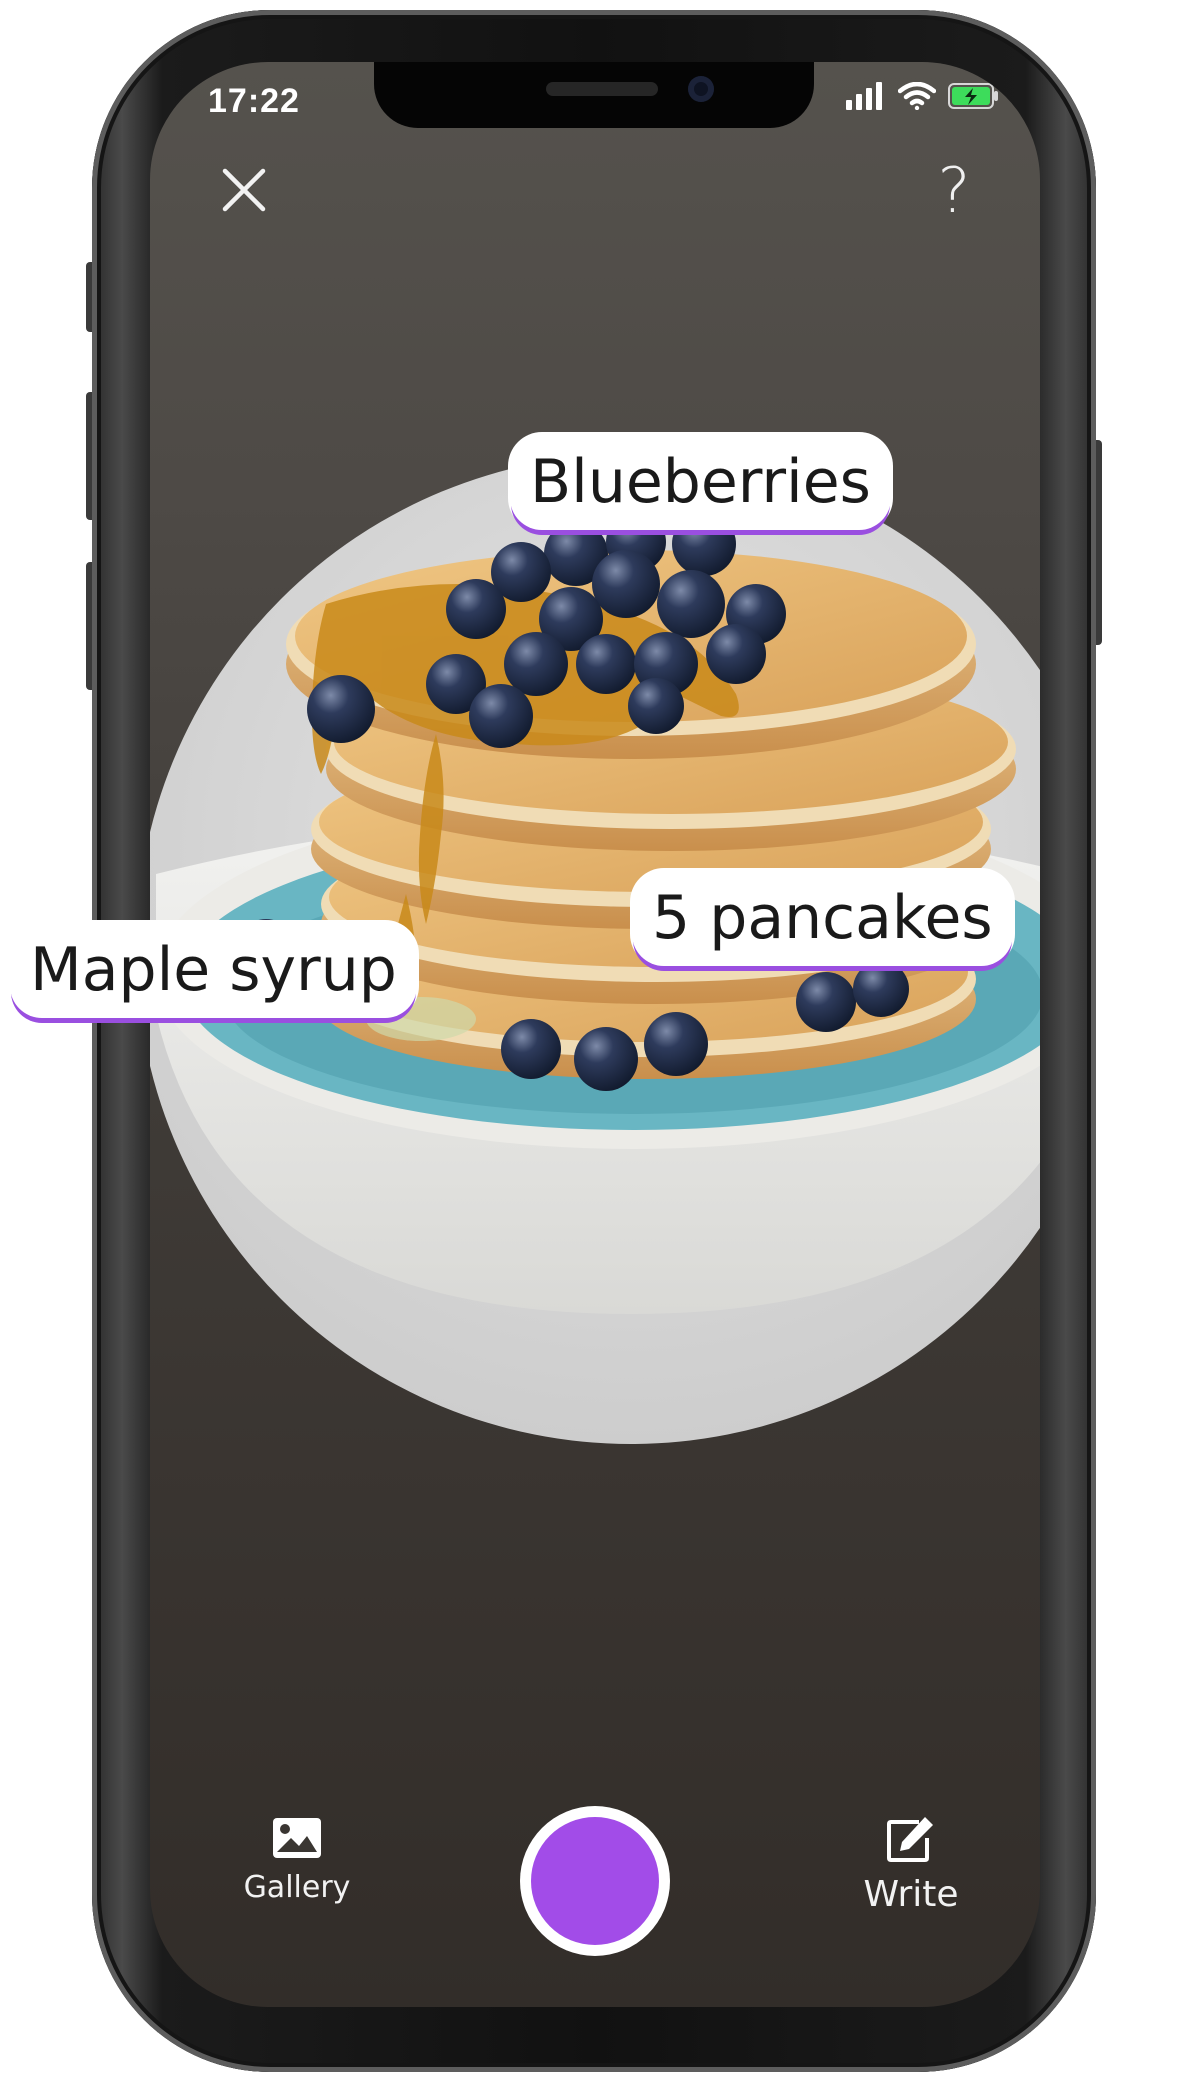 The image size is (1201, 2087). What do you see at coordinates (297, 1838) in the screenshot?
I see `gallery-icon` at bounding box center [297, 1838].